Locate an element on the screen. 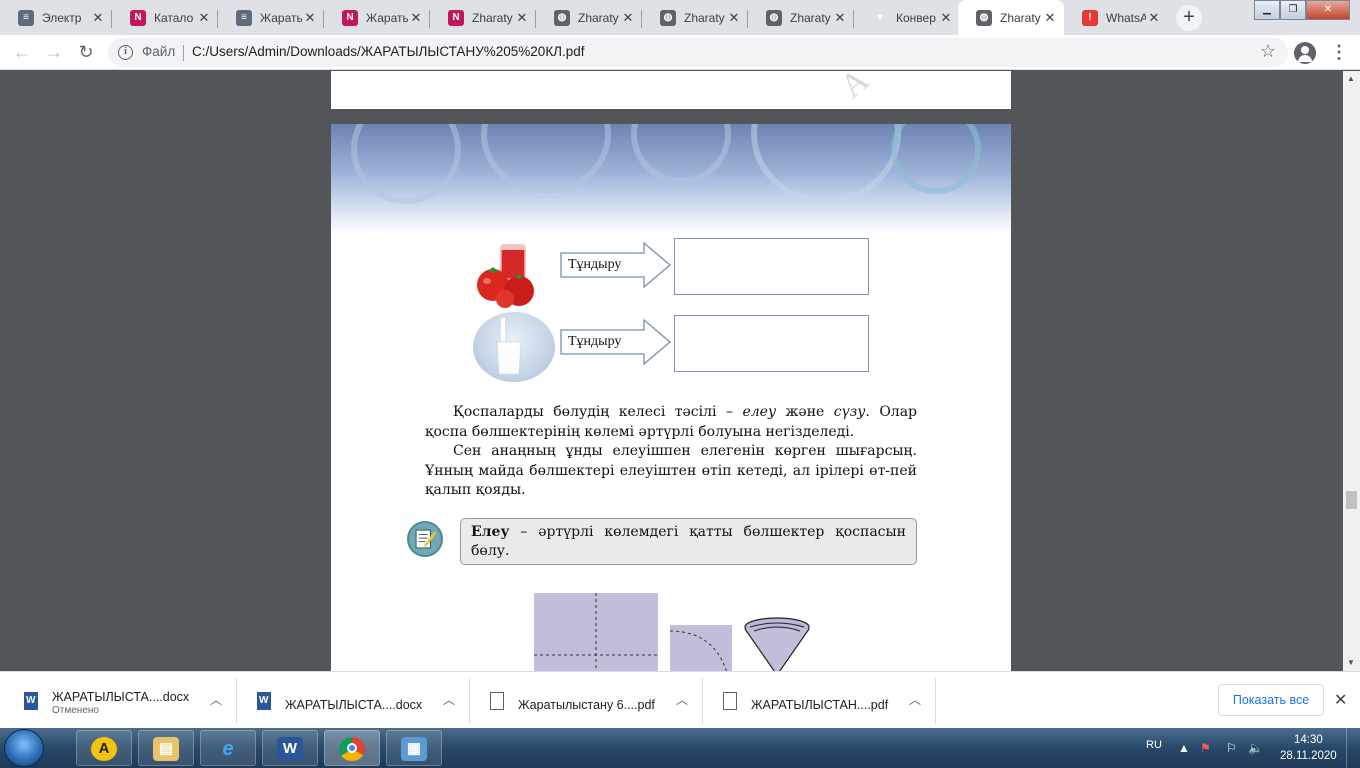  download-status: Отменено is located at coordinates (75, 710).